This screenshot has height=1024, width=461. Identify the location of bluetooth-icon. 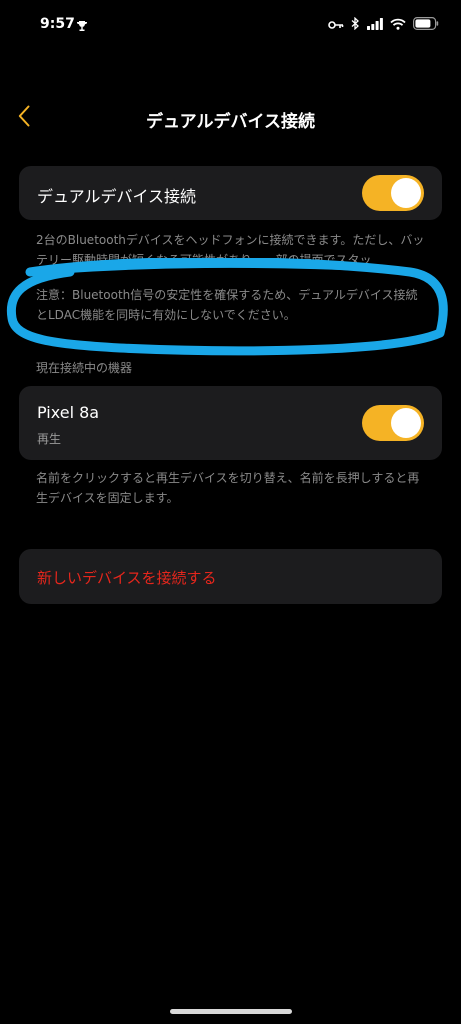
(355, 24).